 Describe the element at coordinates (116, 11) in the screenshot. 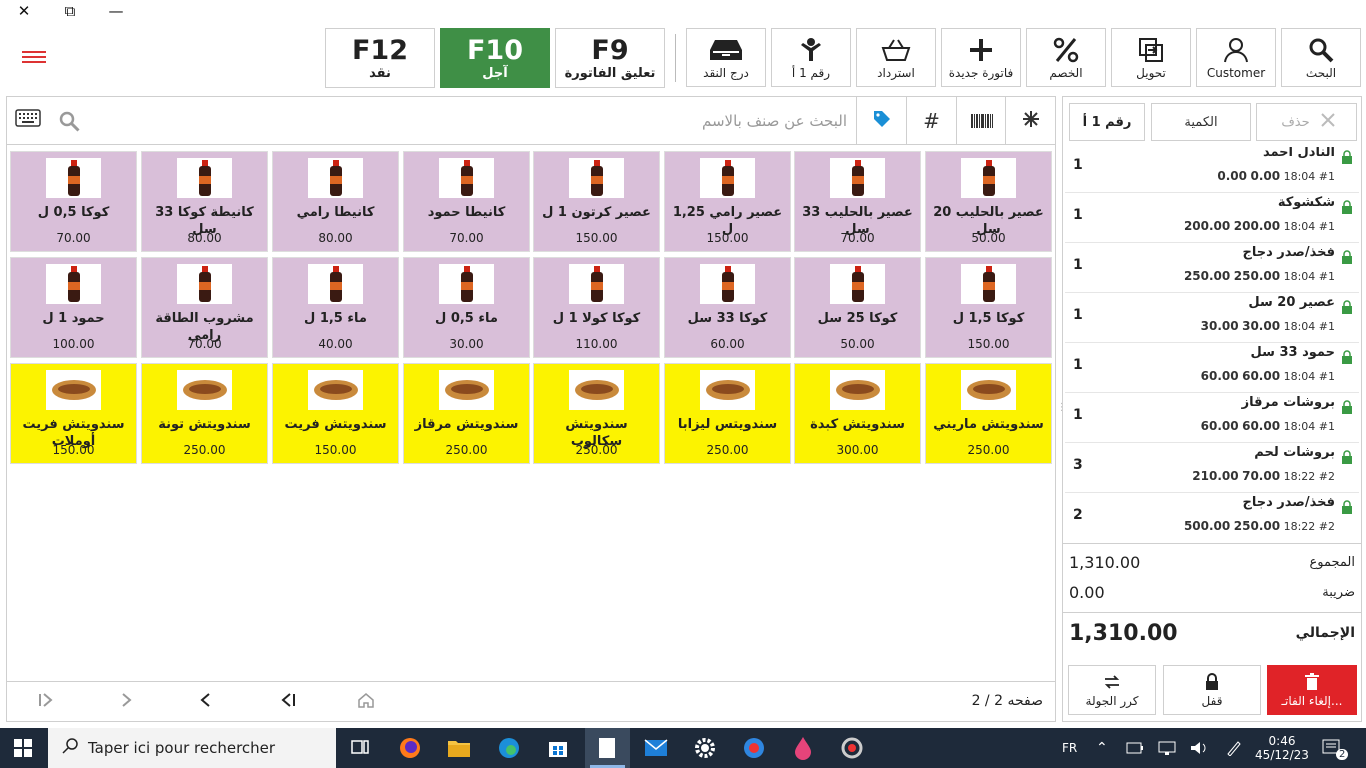

I see `minimize-window-button: —` at that location.